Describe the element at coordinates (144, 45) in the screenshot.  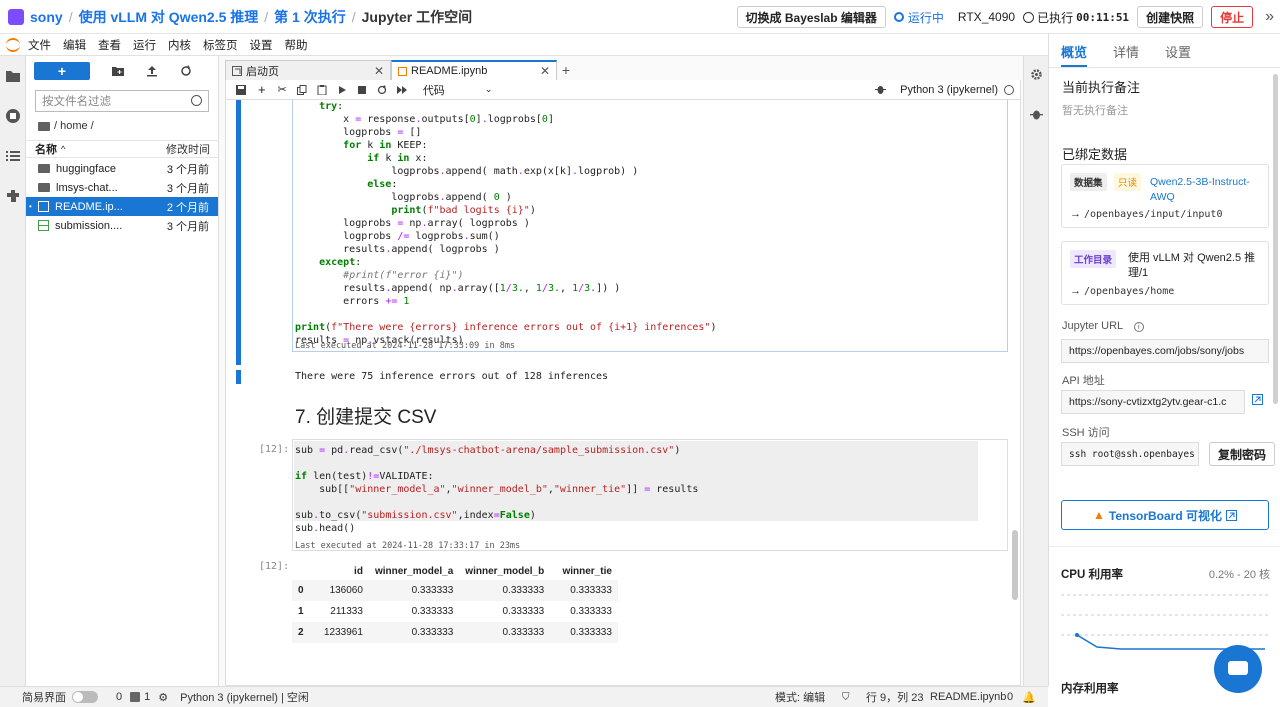
I see `menu-run: 运行` at that location.